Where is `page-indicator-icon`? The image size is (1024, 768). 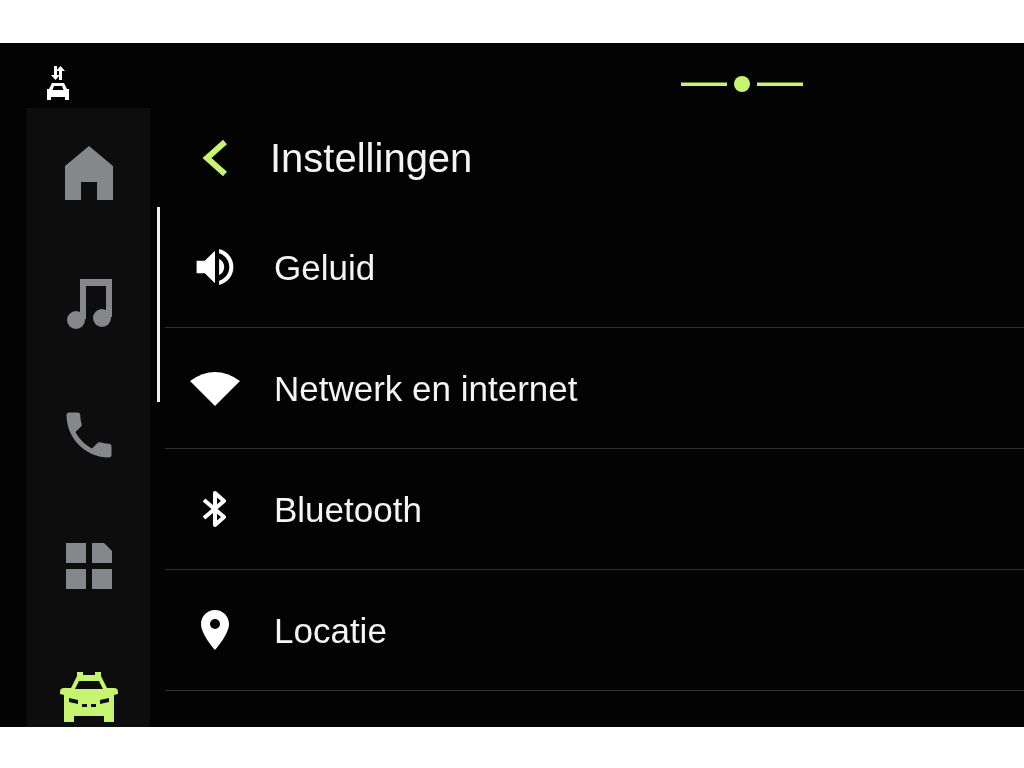 page-indicator-icon is located at coordinates (742, 84).